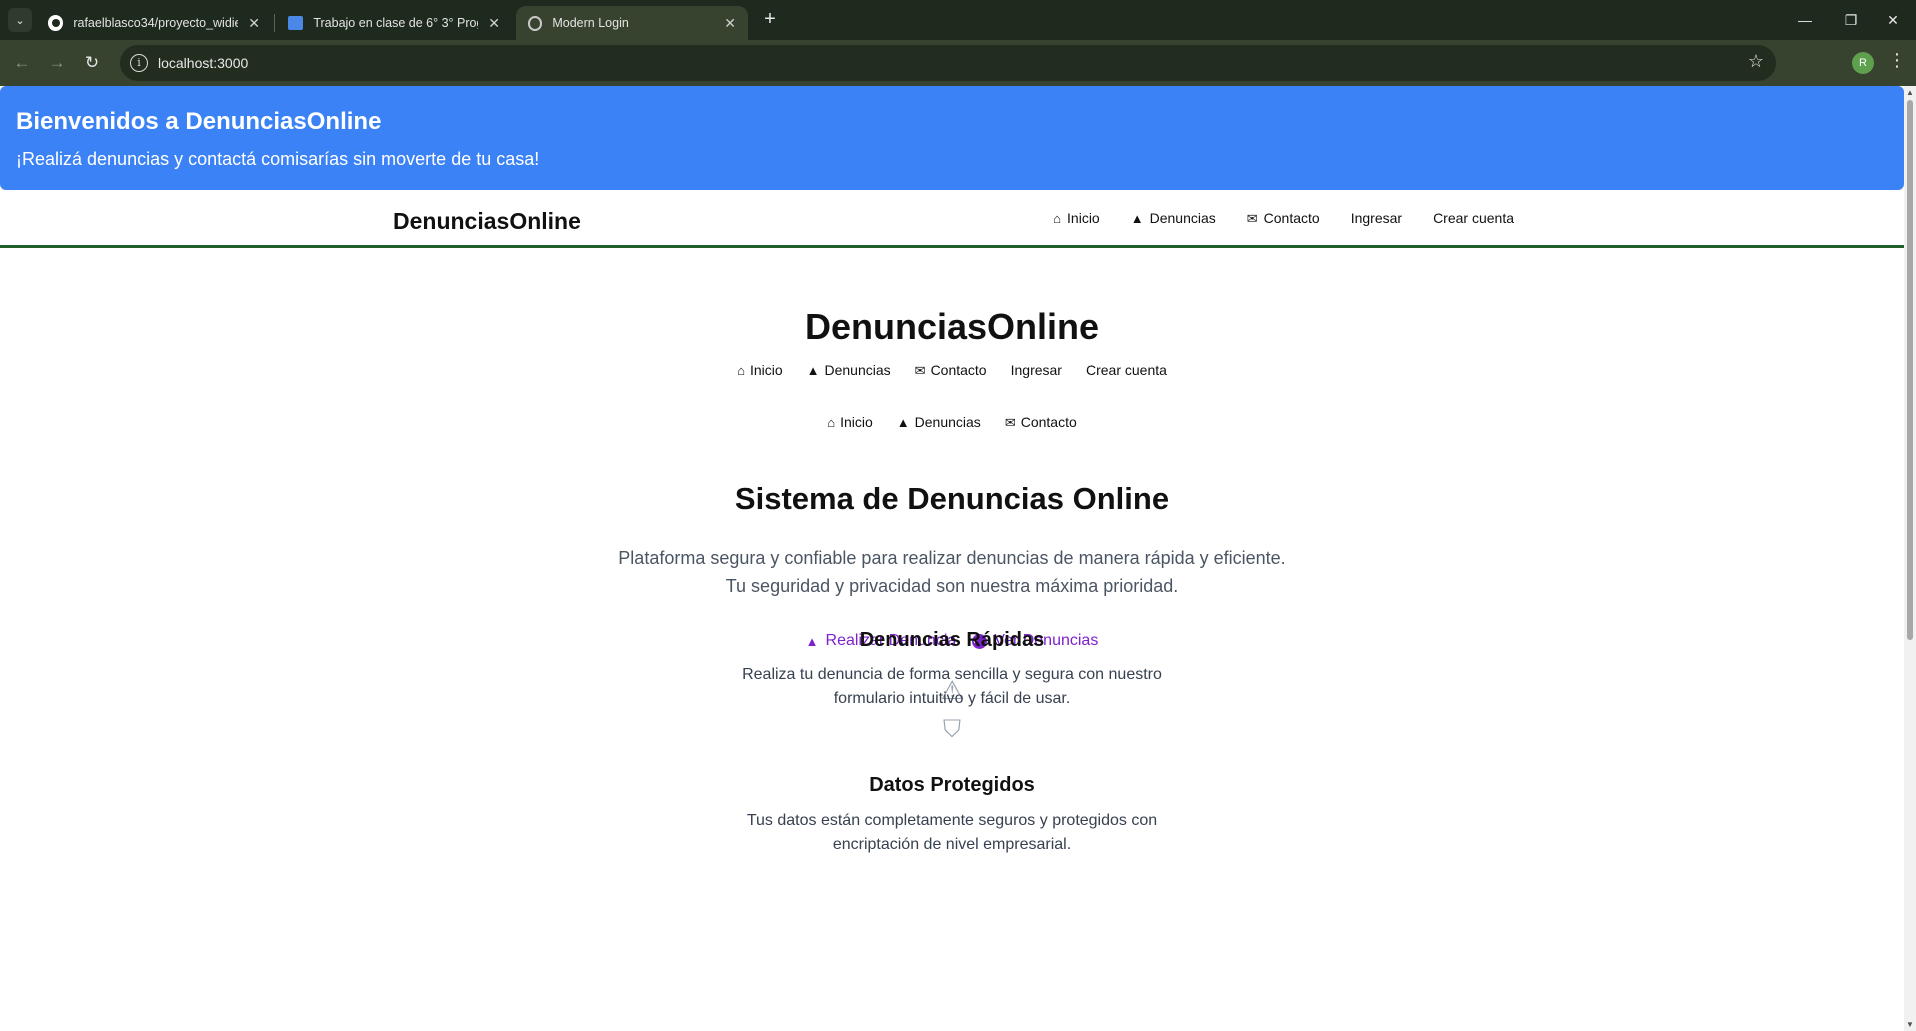 Image resolution: width=1916 pixels, height=1031 pixels. What do you see at coordinates (952, 729) in the screenshot?
I see `shield-icon: ⛉` at bounding box center [952, 729].